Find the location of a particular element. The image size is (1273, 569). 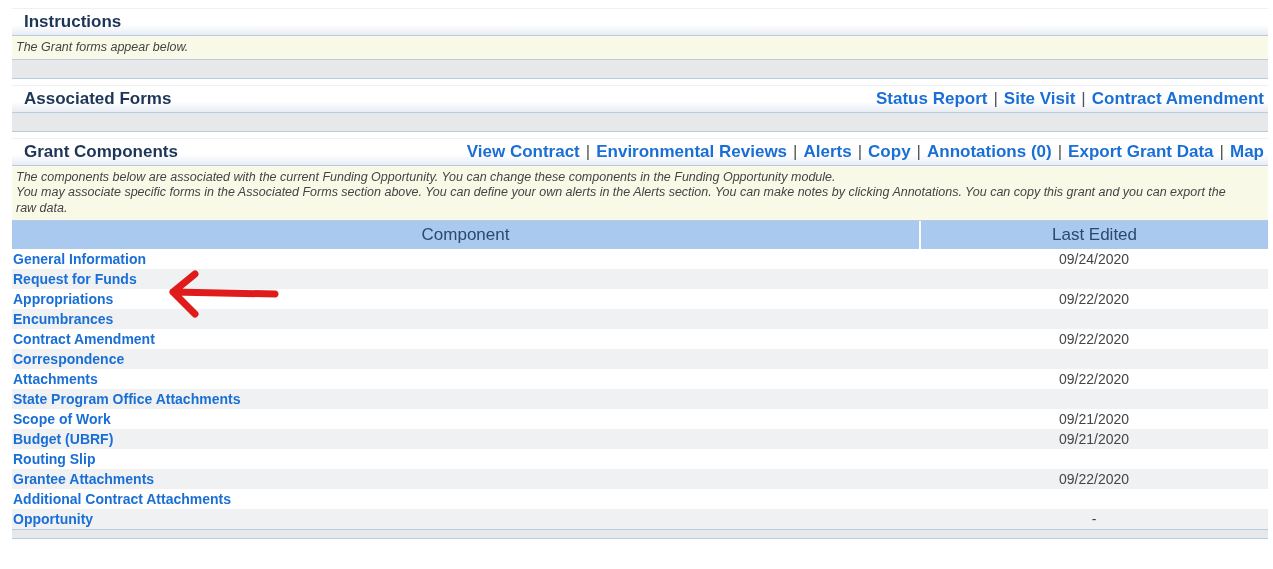

section-title: Associated Forms is located at coordinates (98, 98).